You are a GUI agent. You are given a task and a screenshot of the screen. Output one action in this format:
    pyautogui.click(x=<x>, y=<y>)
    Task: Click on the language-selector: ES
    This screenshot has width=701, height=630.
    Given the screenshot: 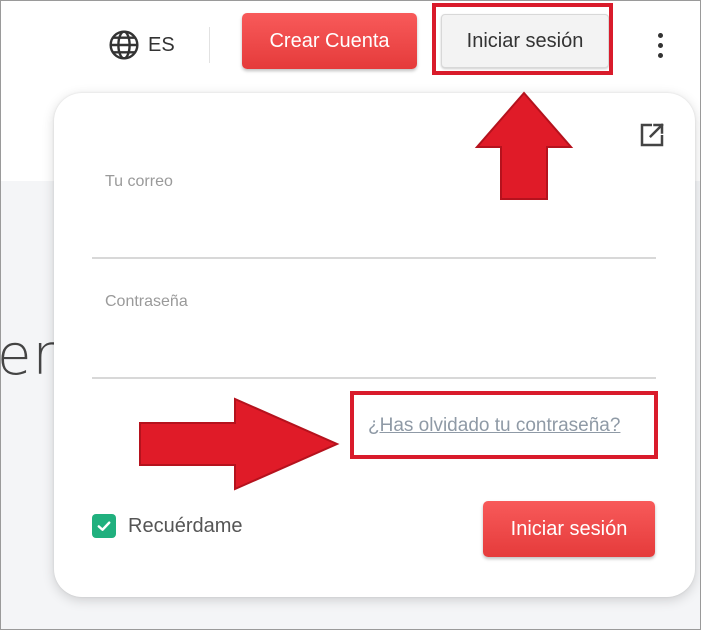 What is the action you would take?
    pyautogui.click(x=141, y=45)
    